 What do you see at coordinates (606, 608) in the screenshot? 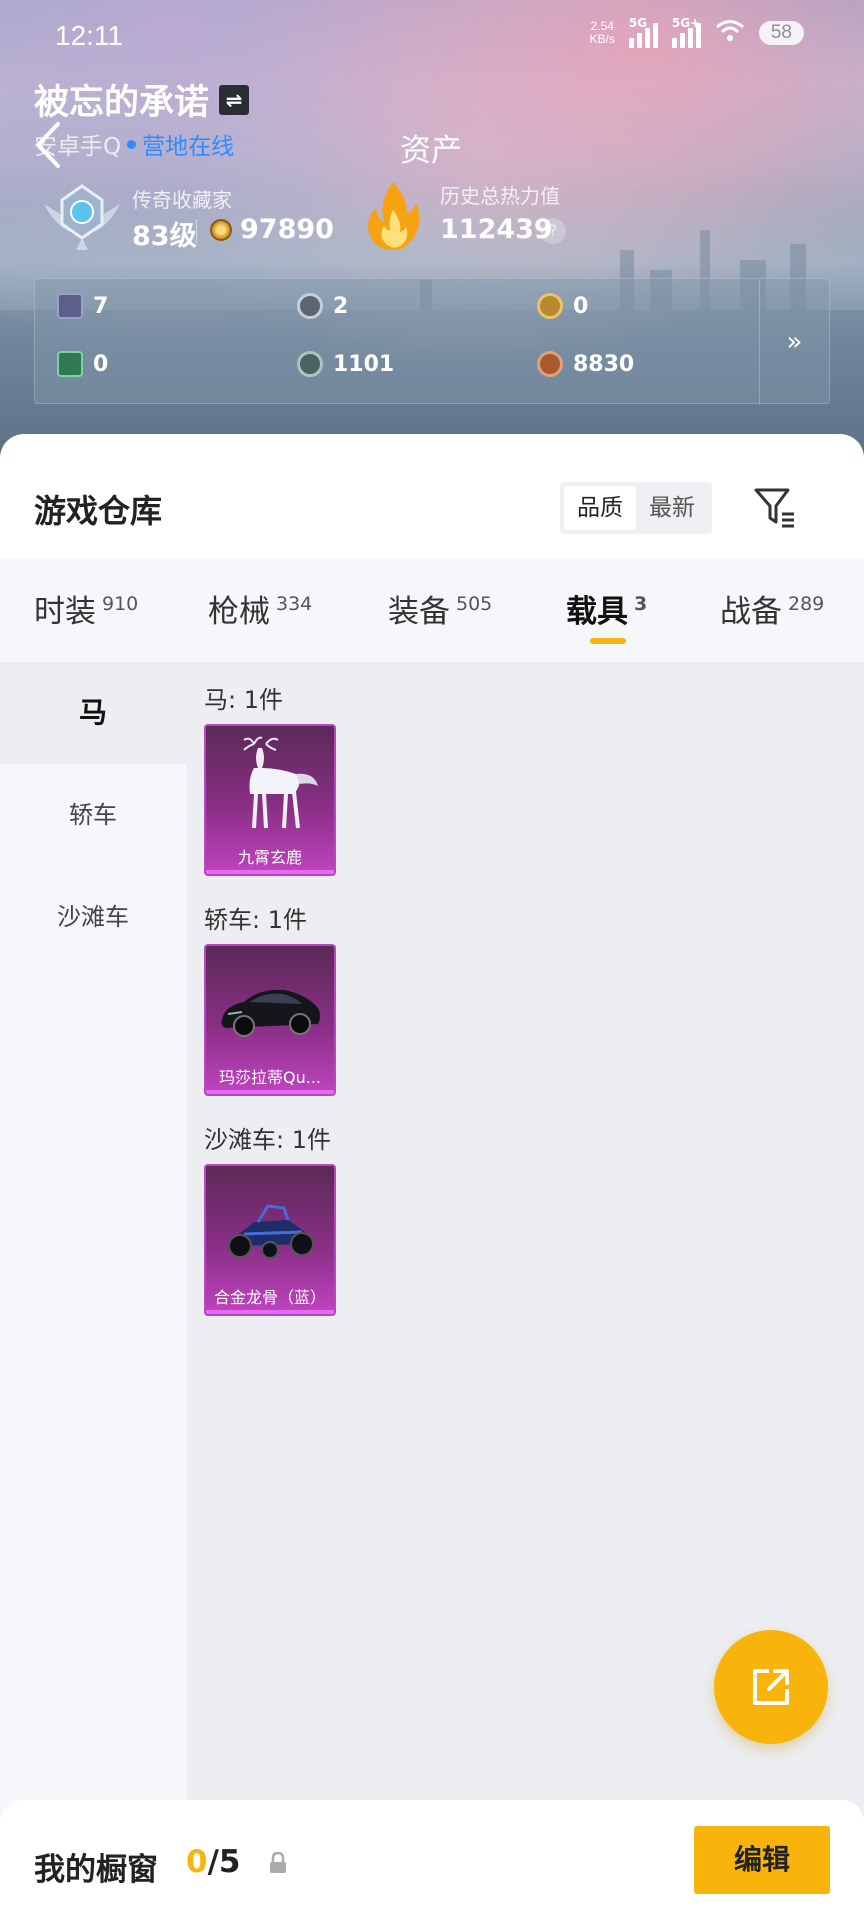
I see `tab-vehicles: 载具 3` at bounding box center [606, 608].